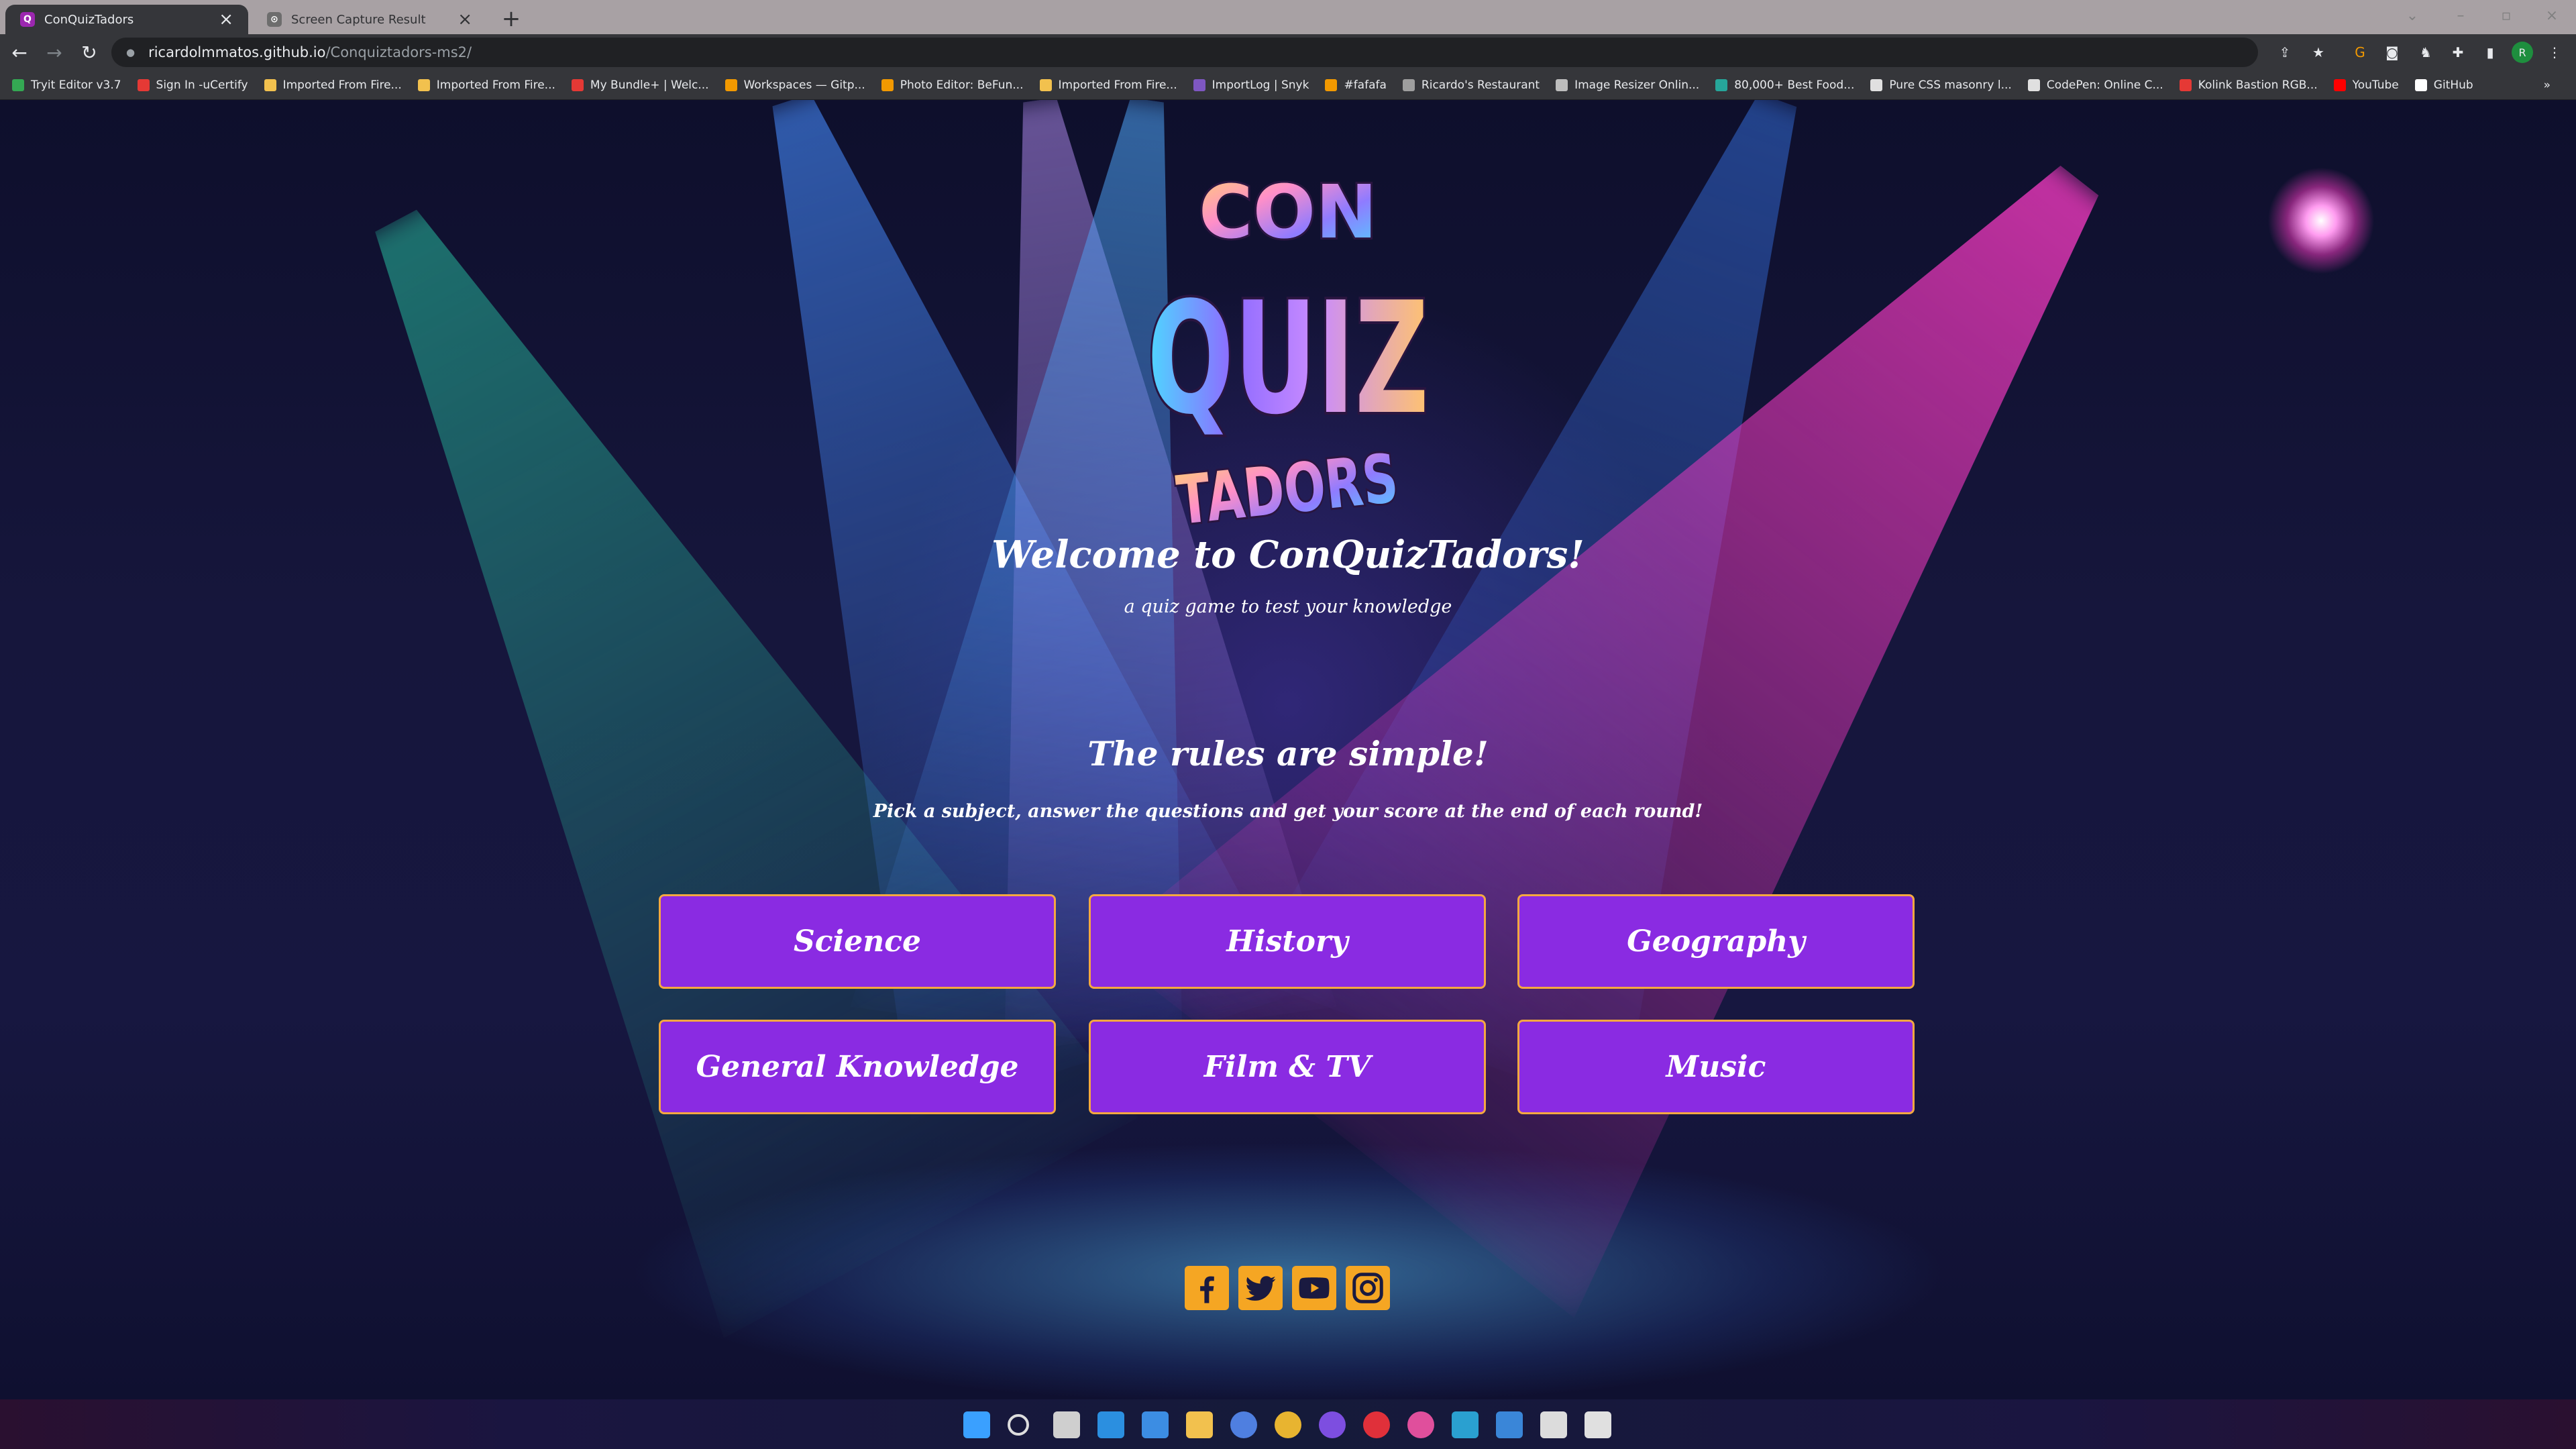  I want to click on firefox-icon, so click(1243, 1424).